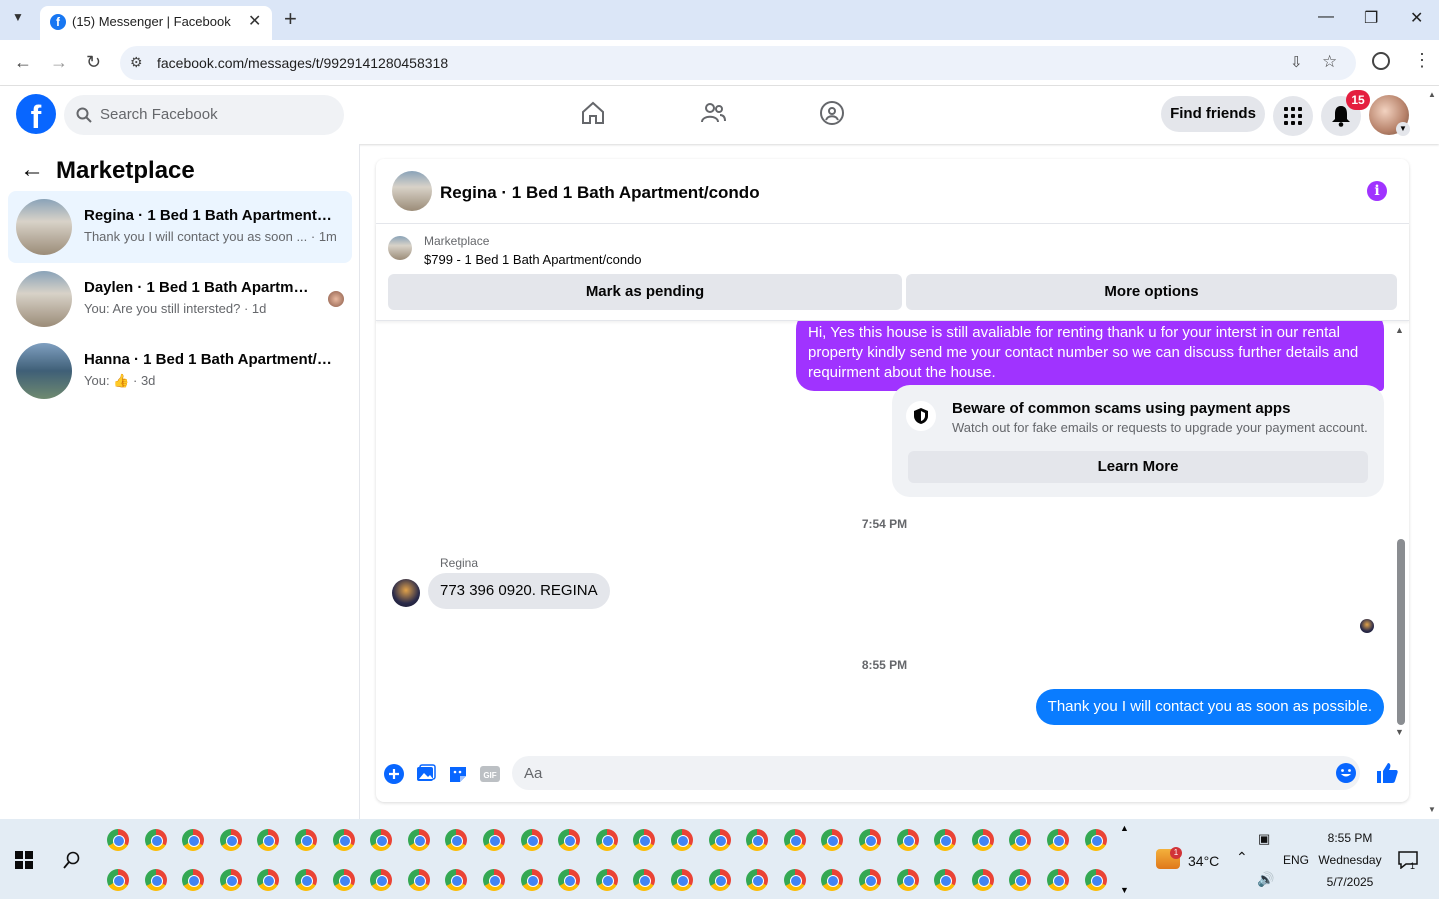 The height and width of the screenshot is (899, 1439). What do you see at coordinates (1350, 882) in the screenshot?
I see `clock-date: 5/7/2025` at bounding box center [1350, 882].